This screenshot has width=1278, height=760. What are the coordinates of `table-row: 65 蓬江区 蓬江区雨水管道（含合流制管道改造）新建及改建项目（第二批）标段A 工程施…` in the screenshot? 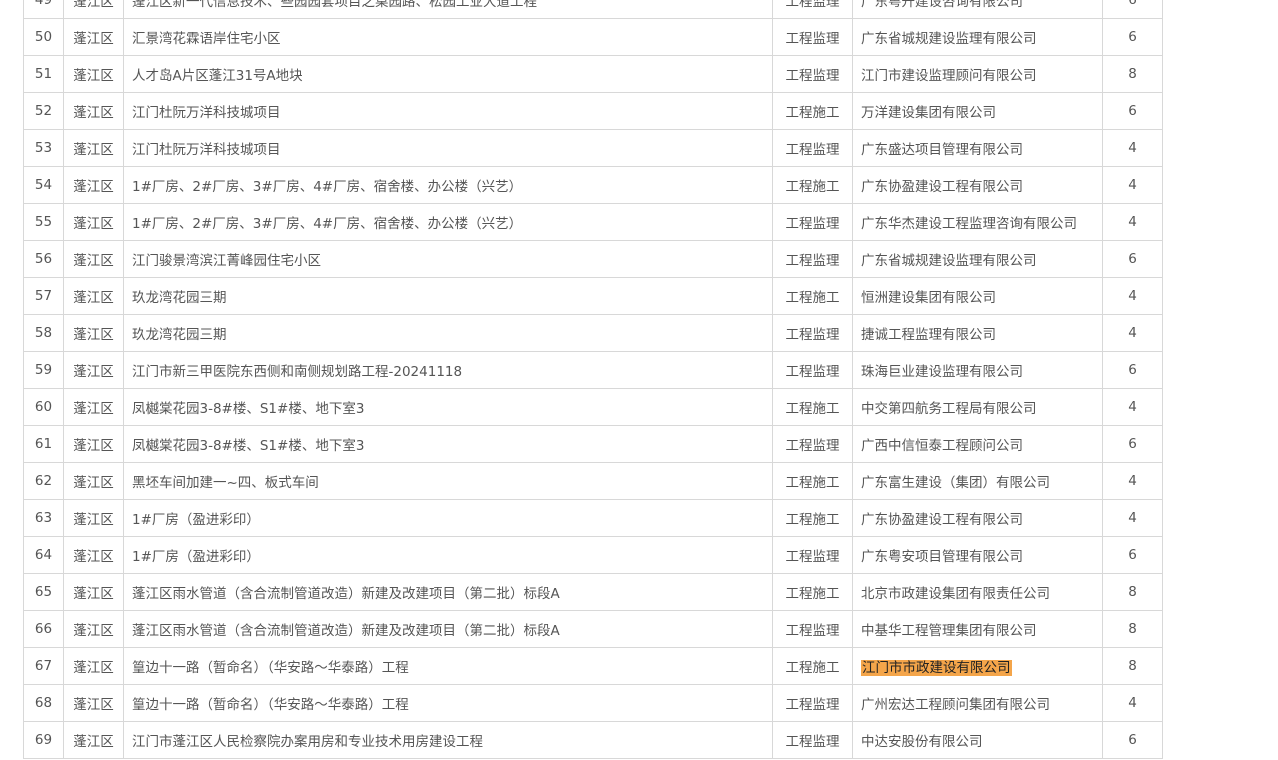 It's located at (593, 592).